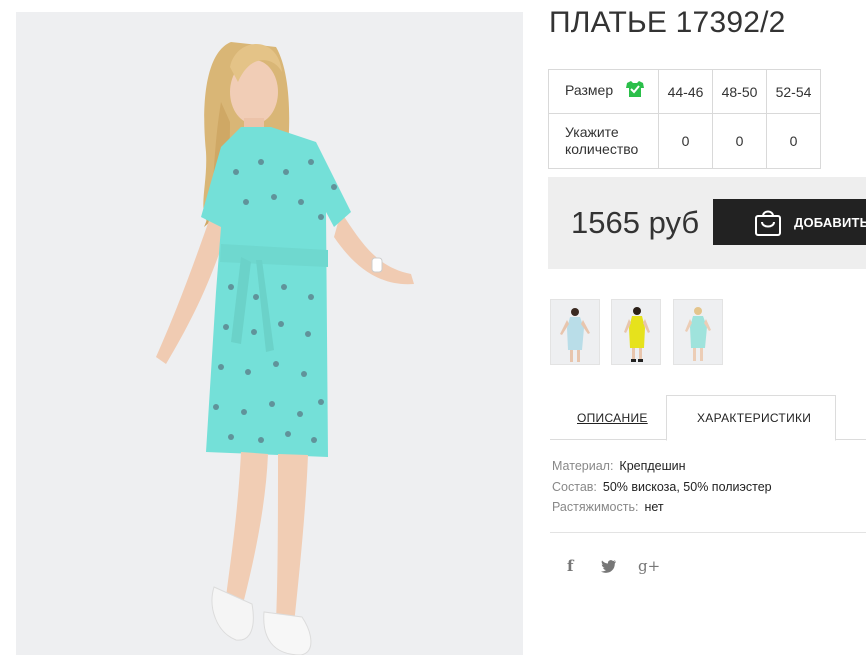 The image size is (866, 655). Describe the element at coordinates (739, 141) in the screenshot. I see `qty-input-48-50: 0` at that location.